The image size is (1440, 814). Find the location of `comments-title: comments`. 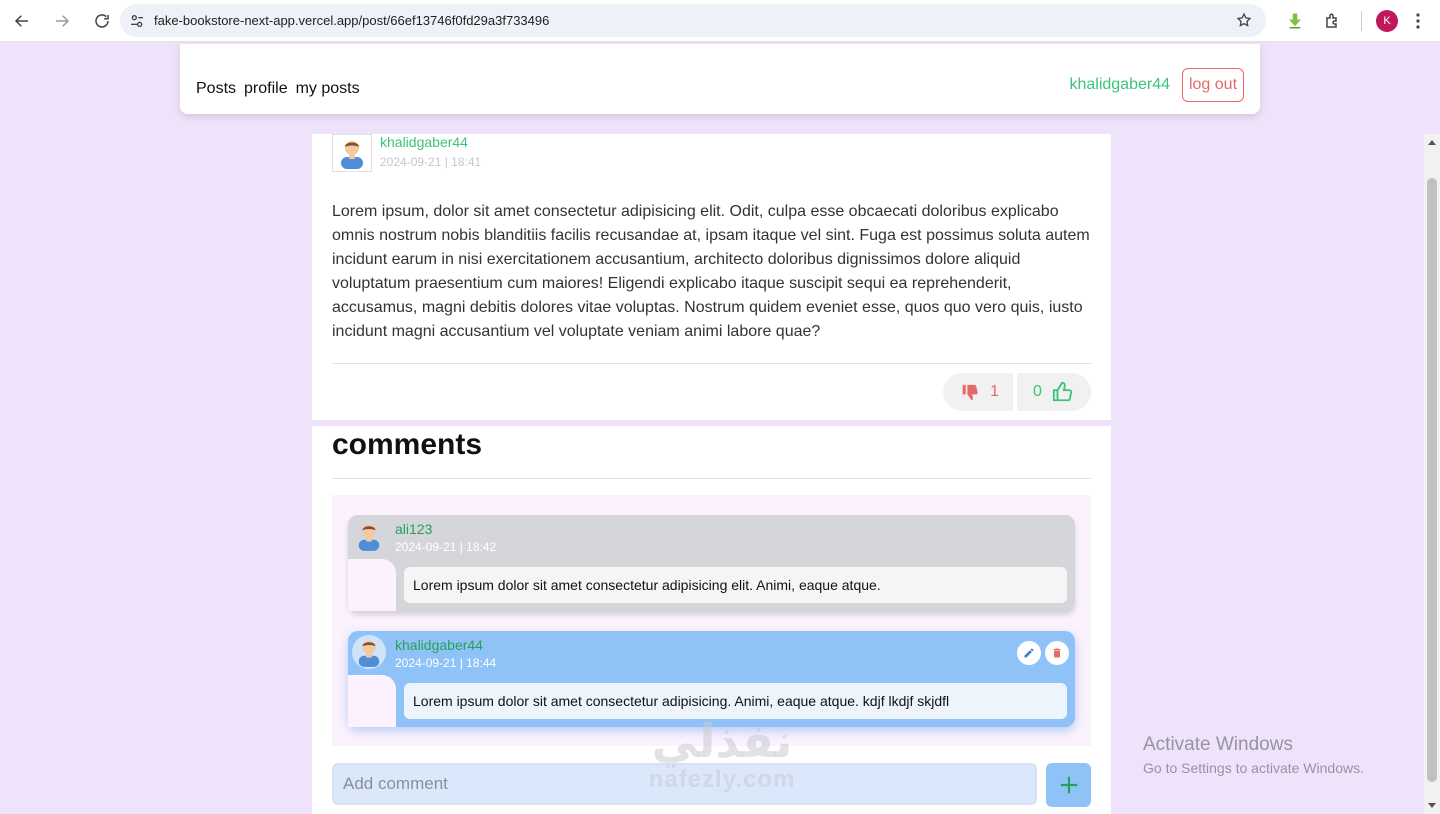

comments-title: comments is located at coordinates (407, 444).